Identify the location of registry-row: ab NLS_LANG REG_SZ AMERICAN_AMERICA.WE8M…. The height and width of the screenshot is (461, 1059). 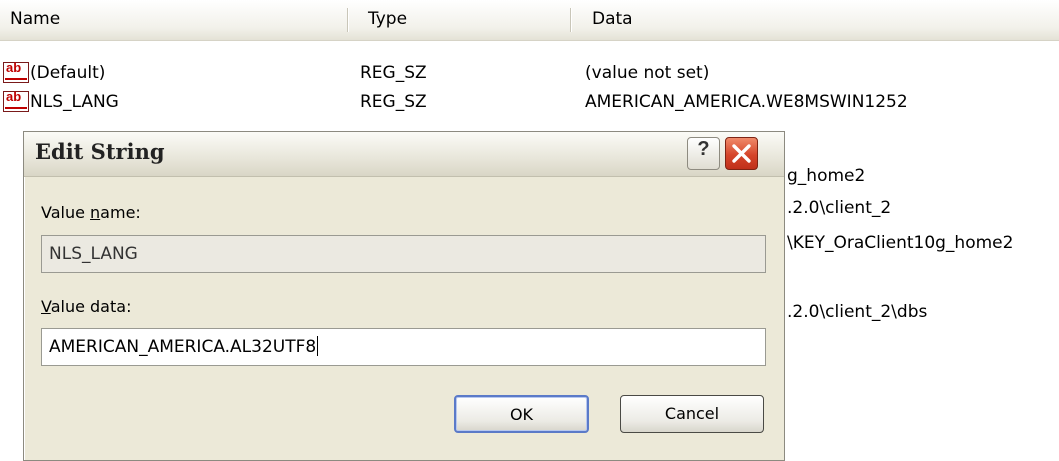
(529, 102).